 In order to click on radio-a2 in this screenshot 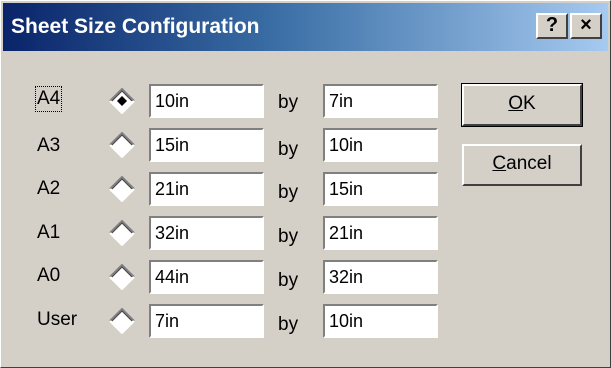, I will do `click(122, 189)`.